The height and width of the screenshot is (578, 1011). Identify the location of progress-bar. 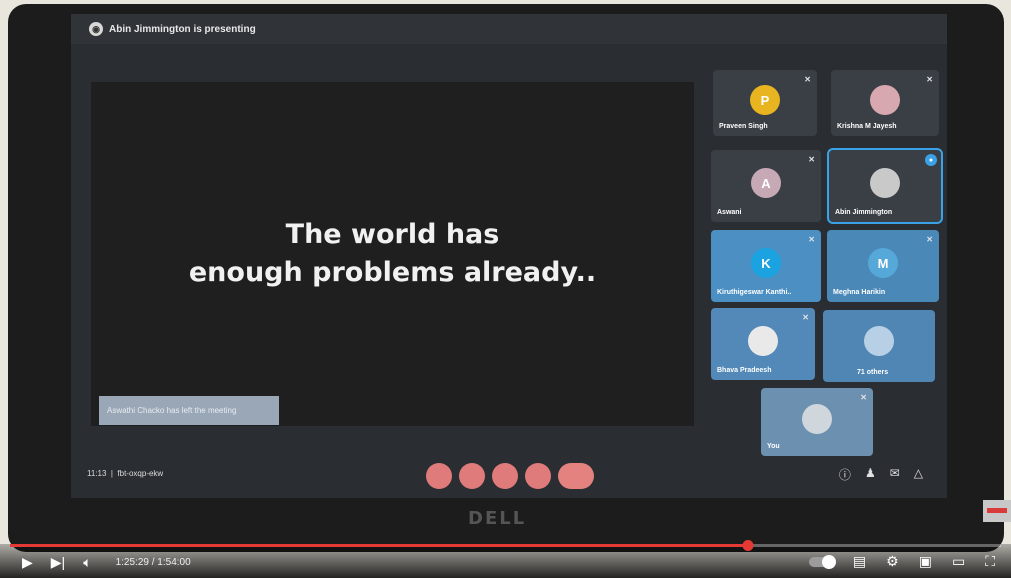
(505, 545).